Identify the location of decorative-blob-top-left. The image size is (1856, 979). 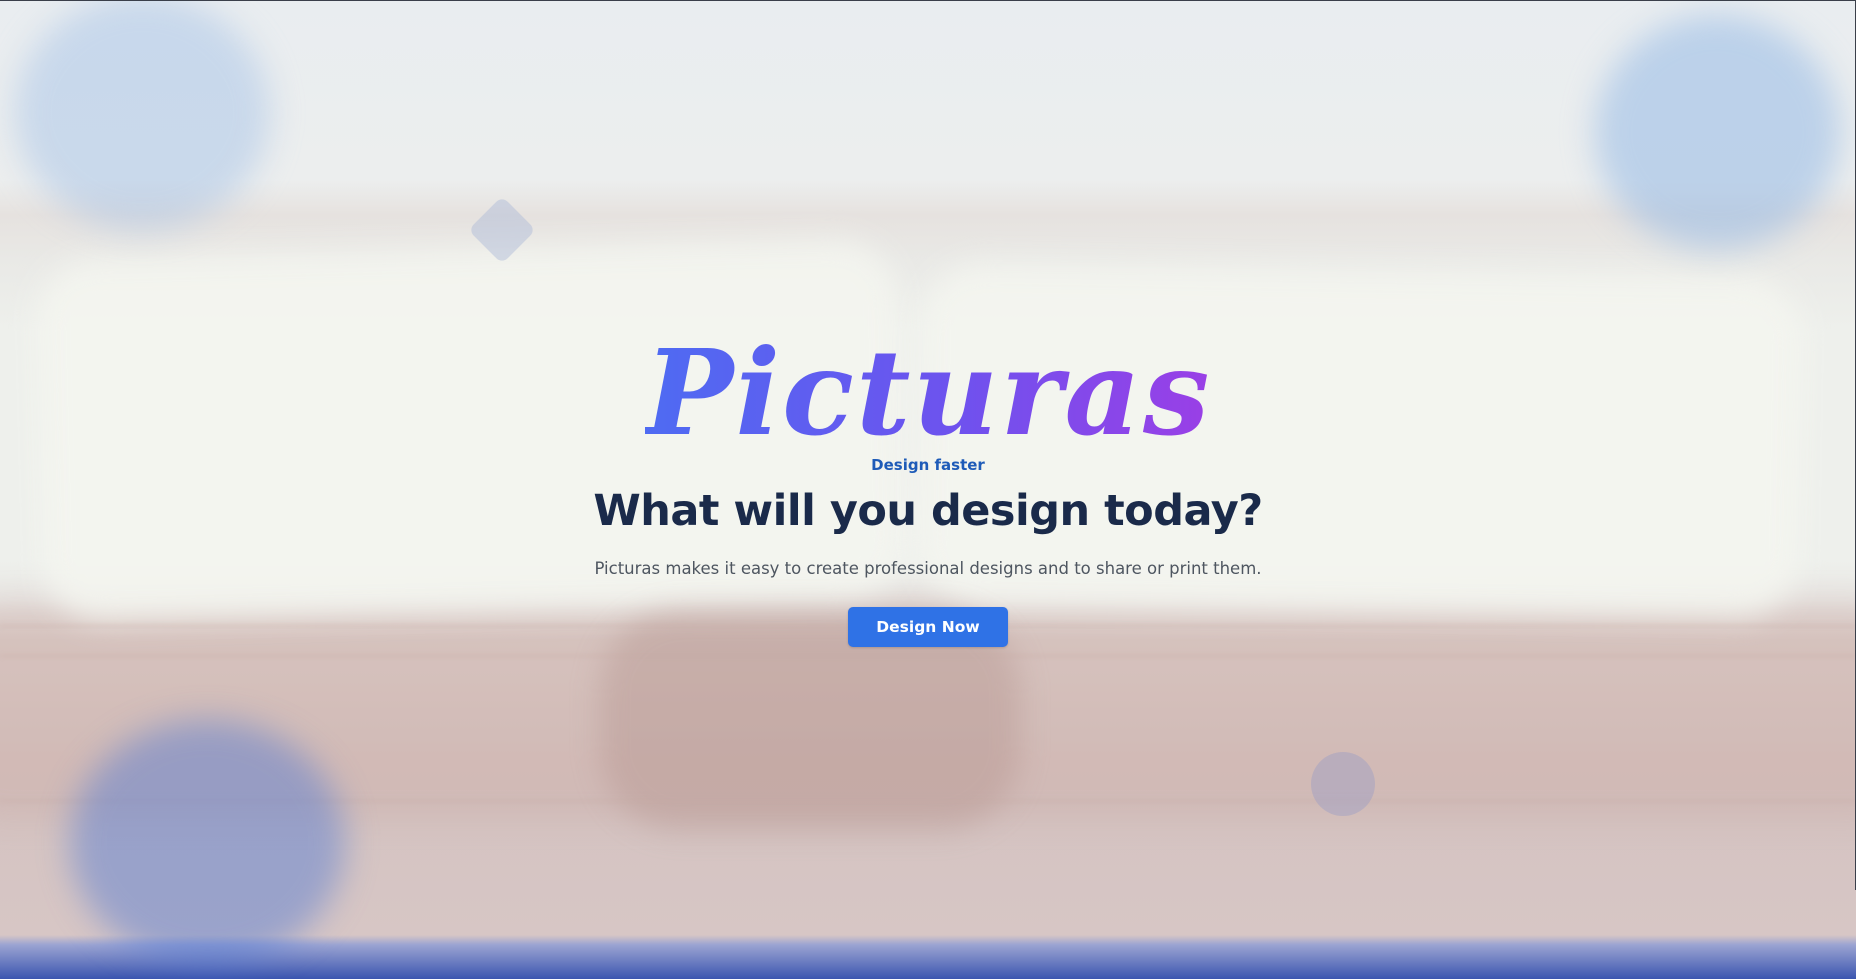
(142, 115).